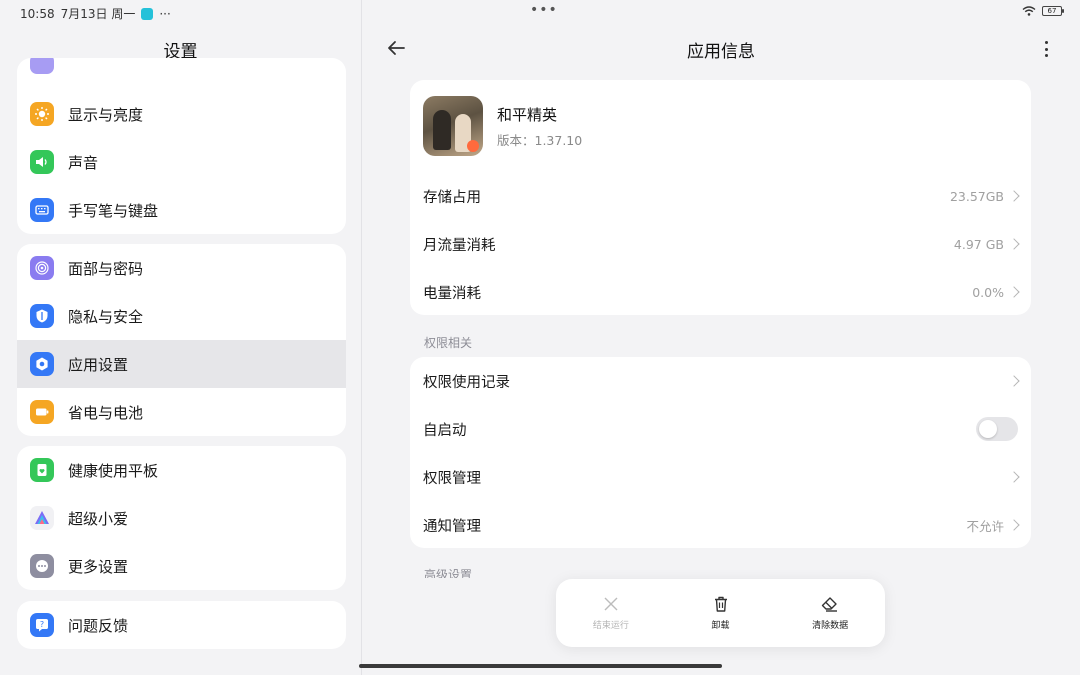 The image size is (1080, 675). I want to click on settings-group-more: 健康使用平板 超级小爱 更多设置, so click(181, 518).